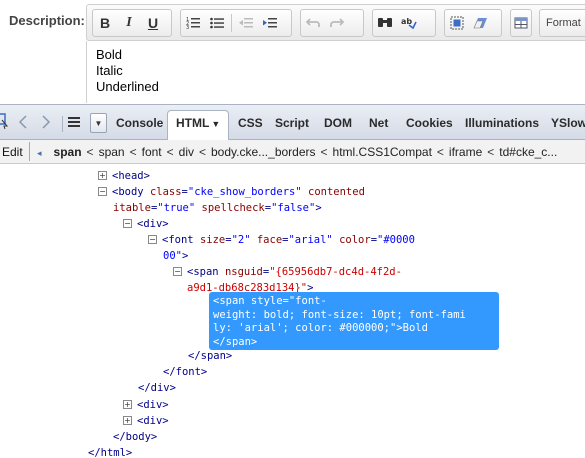 The image size is (585, 458). What do you see at coordinates (39, 153) in the screenshot?
I see `scroll-left-icon: ◂` at bounding box center [39, 153].